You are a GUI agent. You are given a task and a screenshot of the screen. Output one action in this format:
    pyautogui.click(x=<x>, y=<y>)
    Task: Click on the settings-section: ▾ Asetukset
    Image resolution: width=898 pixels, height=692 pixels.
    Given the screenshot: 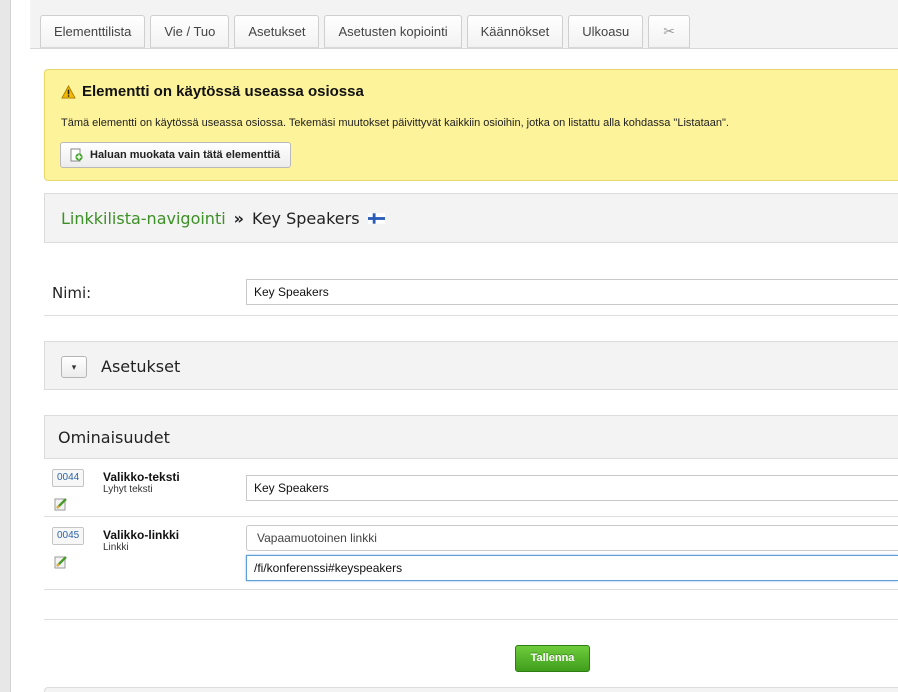 What is the action you would take?
    pyautogui.click(x=471, y=365)
    